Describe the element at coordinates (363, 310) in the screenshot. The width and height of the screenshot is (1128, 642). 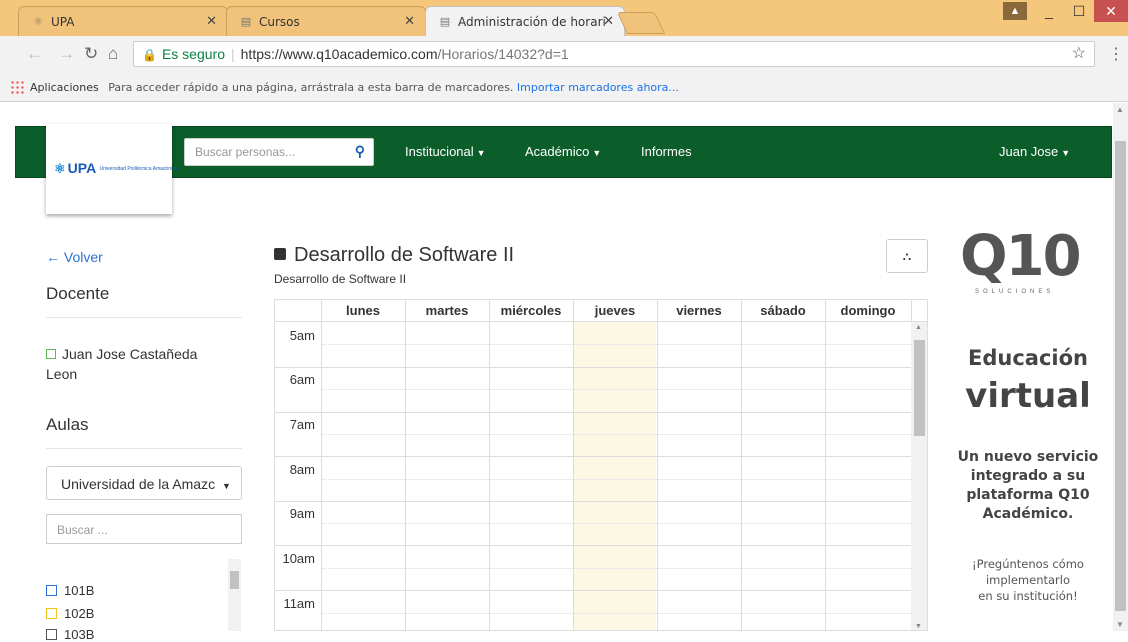
I see `day-header: lunes` at that location.